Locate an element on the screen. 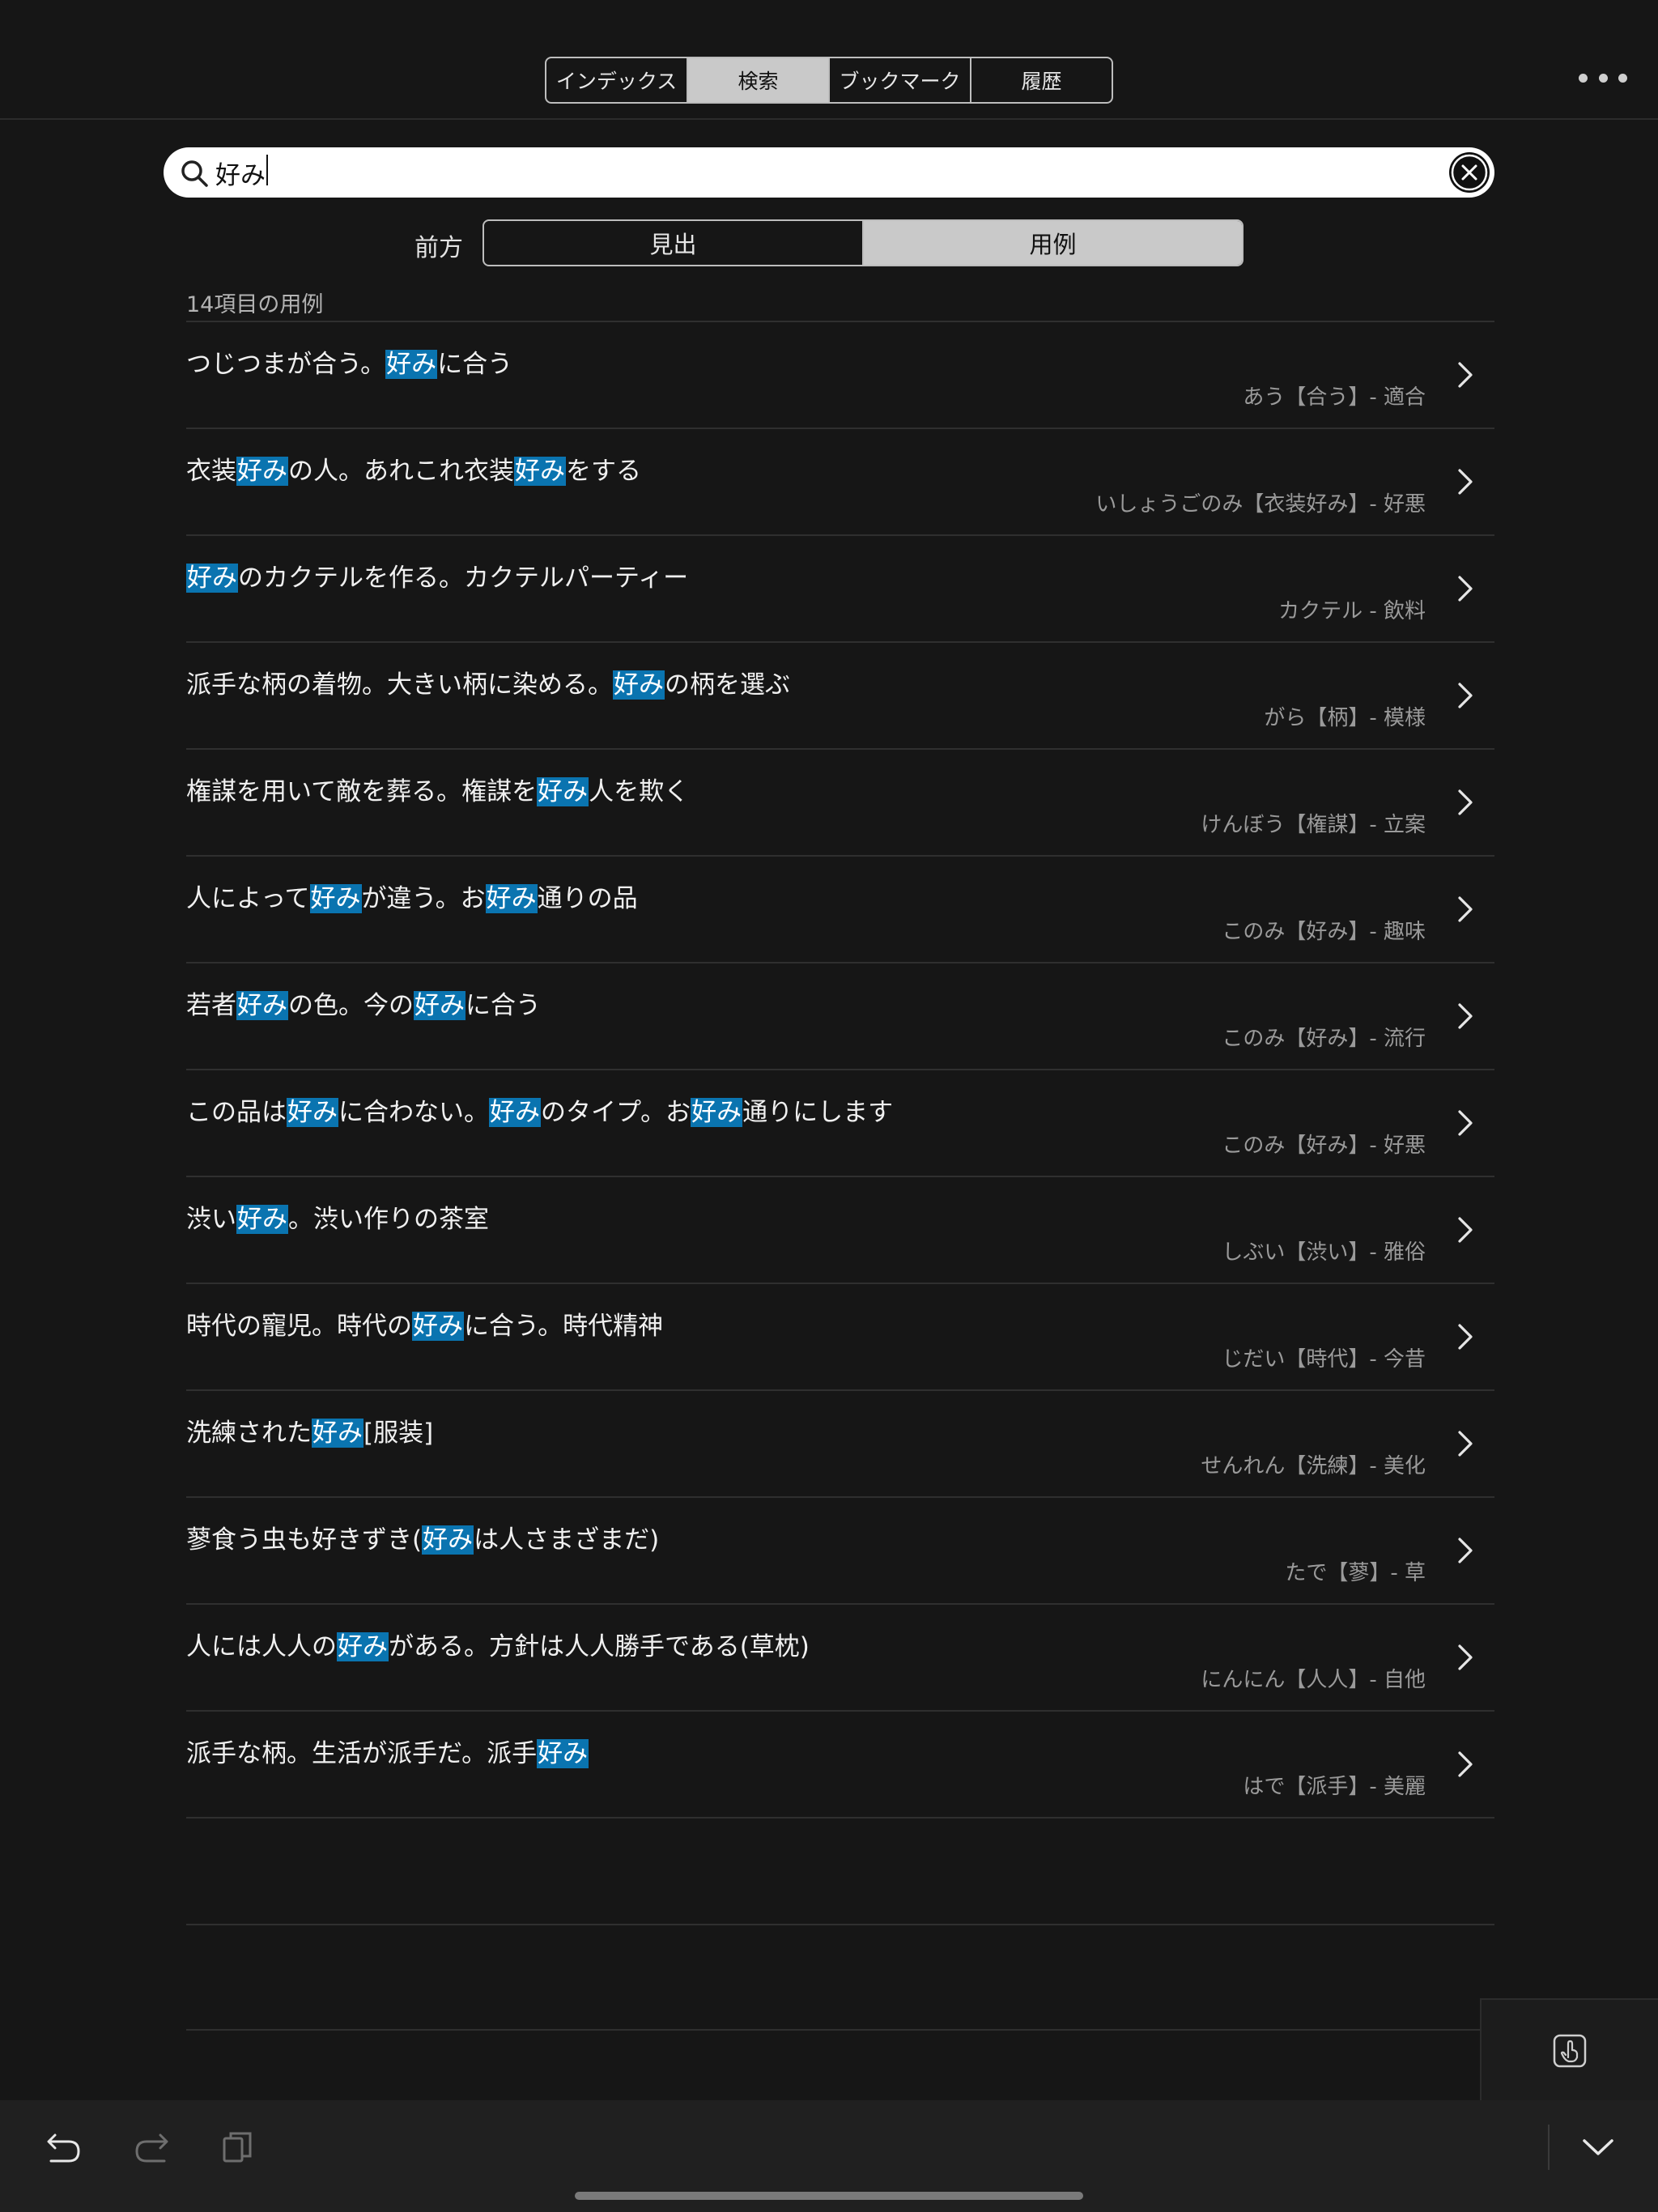  entry-source: しぶい【渋い】- 雅俗 is located at coordinates (1324, 1253).